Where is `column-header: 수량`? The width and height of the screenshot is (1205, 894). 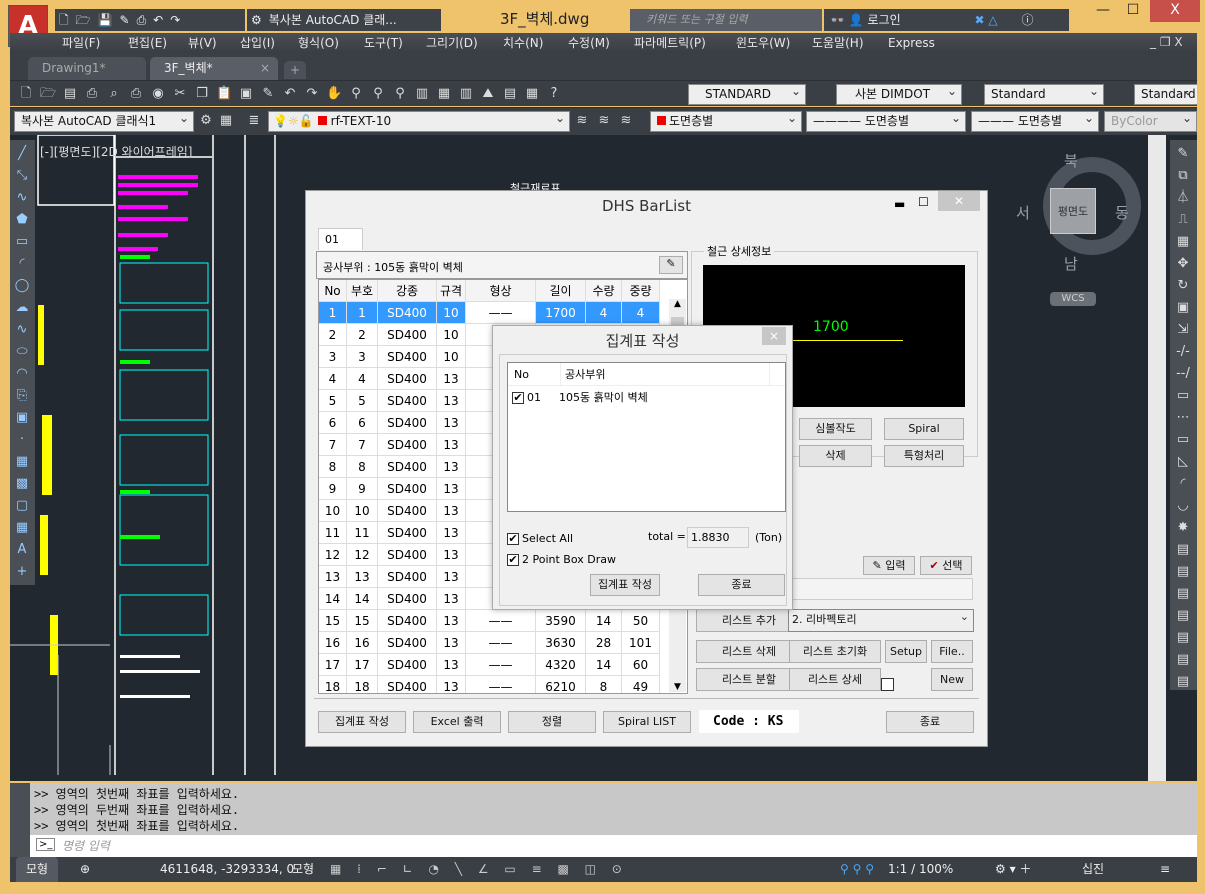
column-header: 수량 is located at coordinates (604, 291).